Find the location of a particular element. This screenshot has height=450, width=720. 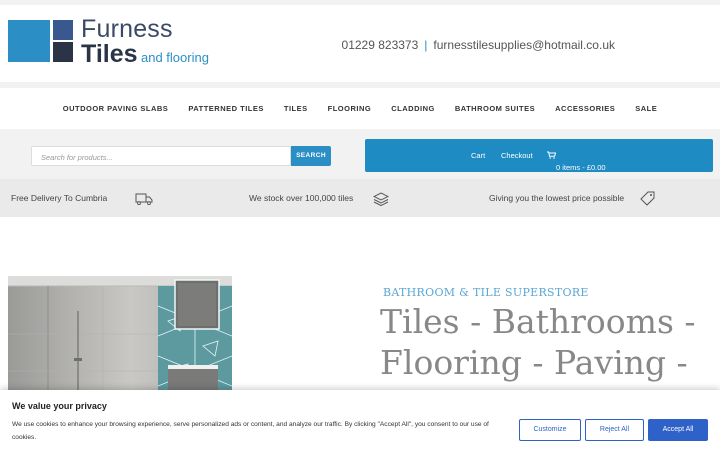

feature-delivery-text: Free Delivery To Cumbria is located at coordinates (59, 198).